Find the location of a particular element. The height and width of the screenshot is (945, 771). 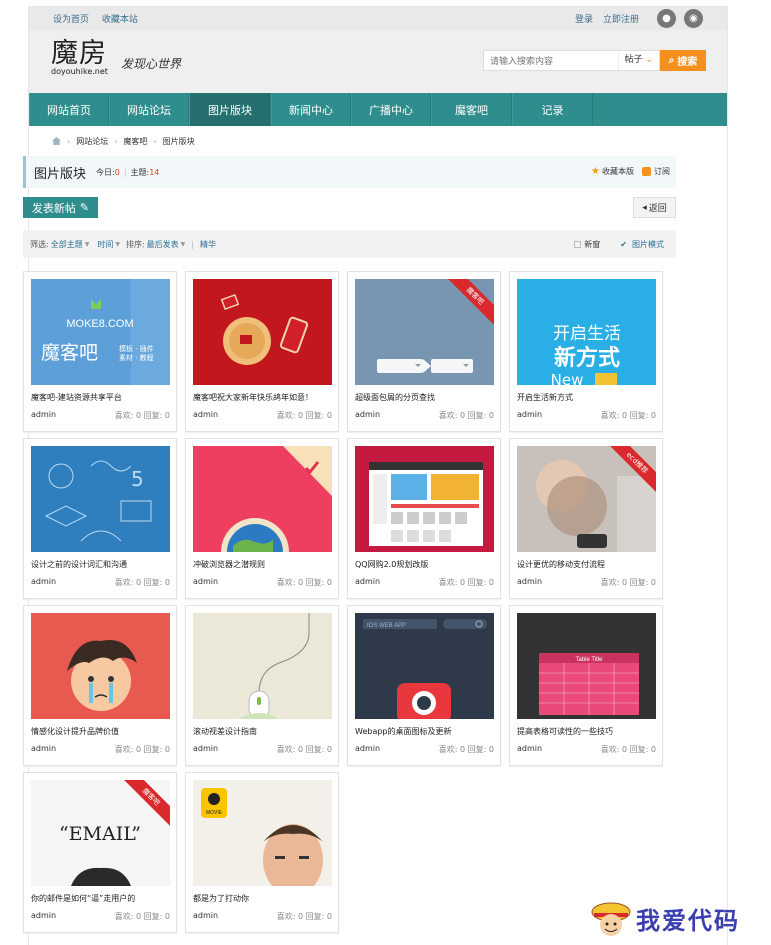

card-thumbnail: 魔客吧 is located at coordinates (424, 332).